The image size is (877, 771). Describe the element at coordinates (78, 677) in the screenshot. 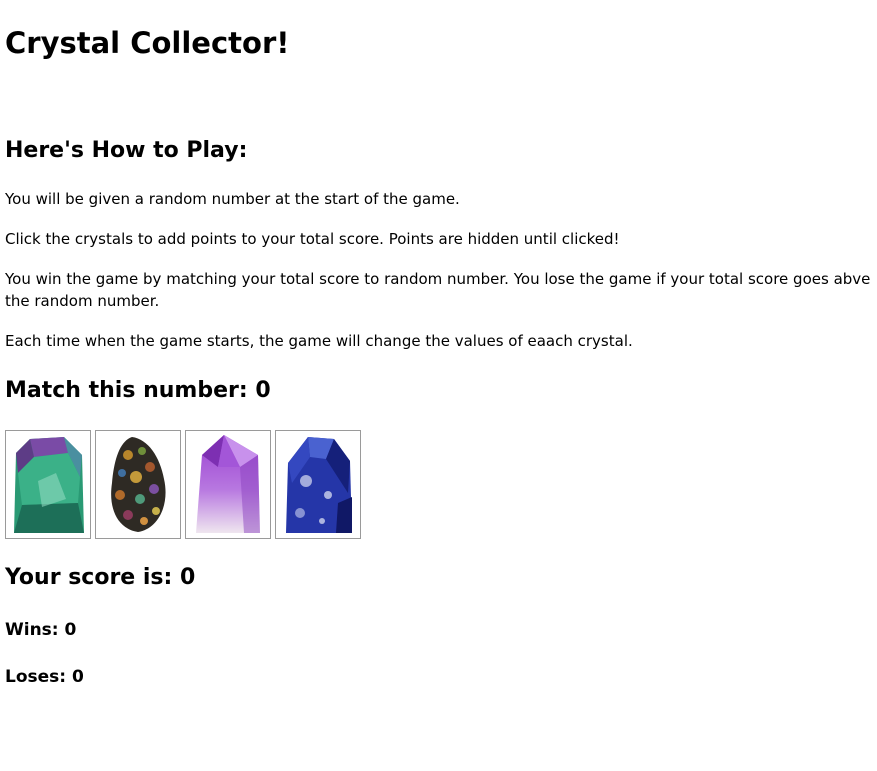

I see `loses-value: 0` at that location.